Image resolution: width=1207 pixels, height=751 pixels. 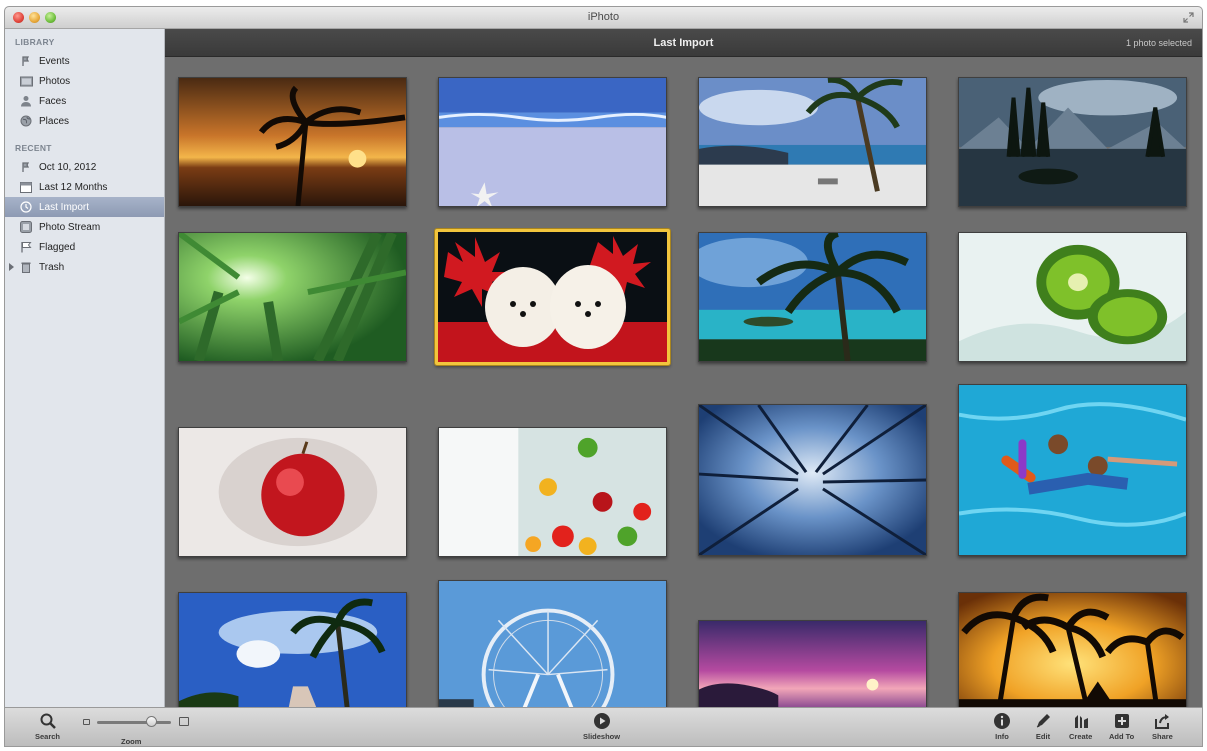 What do you see at coordinates (1162, 736) in the screenshot?
I see `share-label: Share` at bounding box center [1162, 736].